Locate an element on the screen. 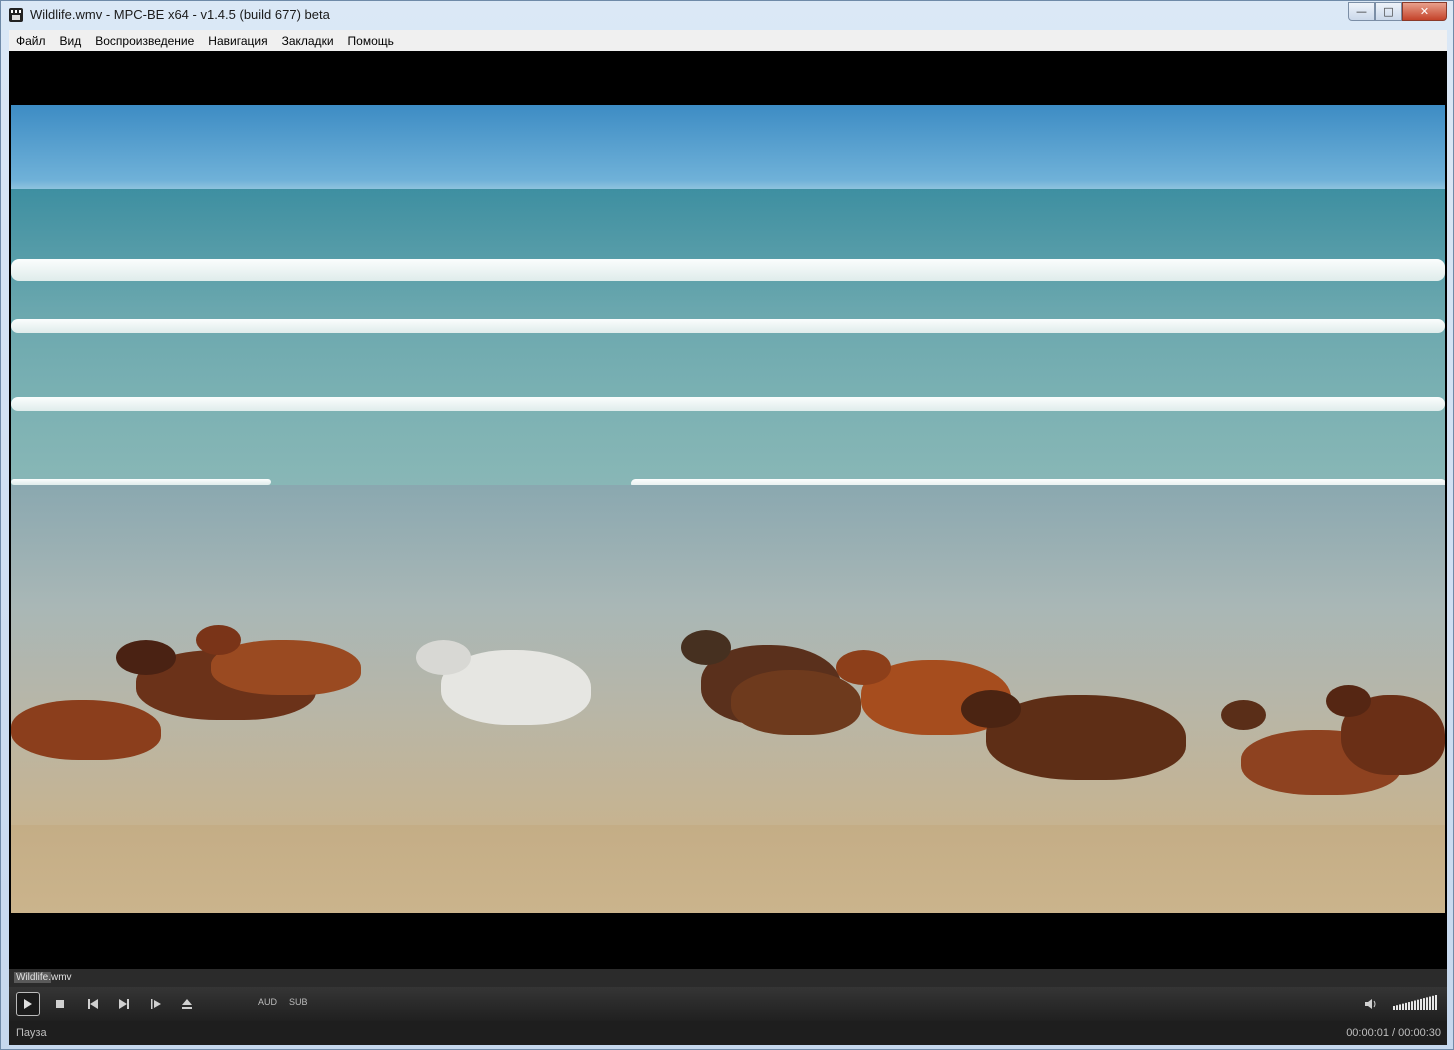  minimize-button: — is located at coordinates (1361, 11).